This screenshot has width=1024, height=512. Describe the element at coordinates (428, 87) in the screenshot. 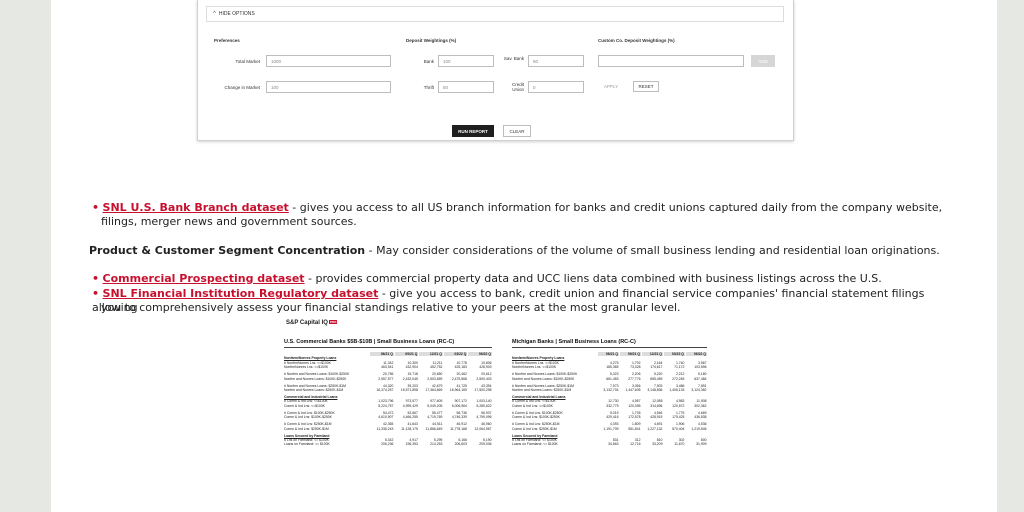

I see `thrift-label: Thrift` at that location.